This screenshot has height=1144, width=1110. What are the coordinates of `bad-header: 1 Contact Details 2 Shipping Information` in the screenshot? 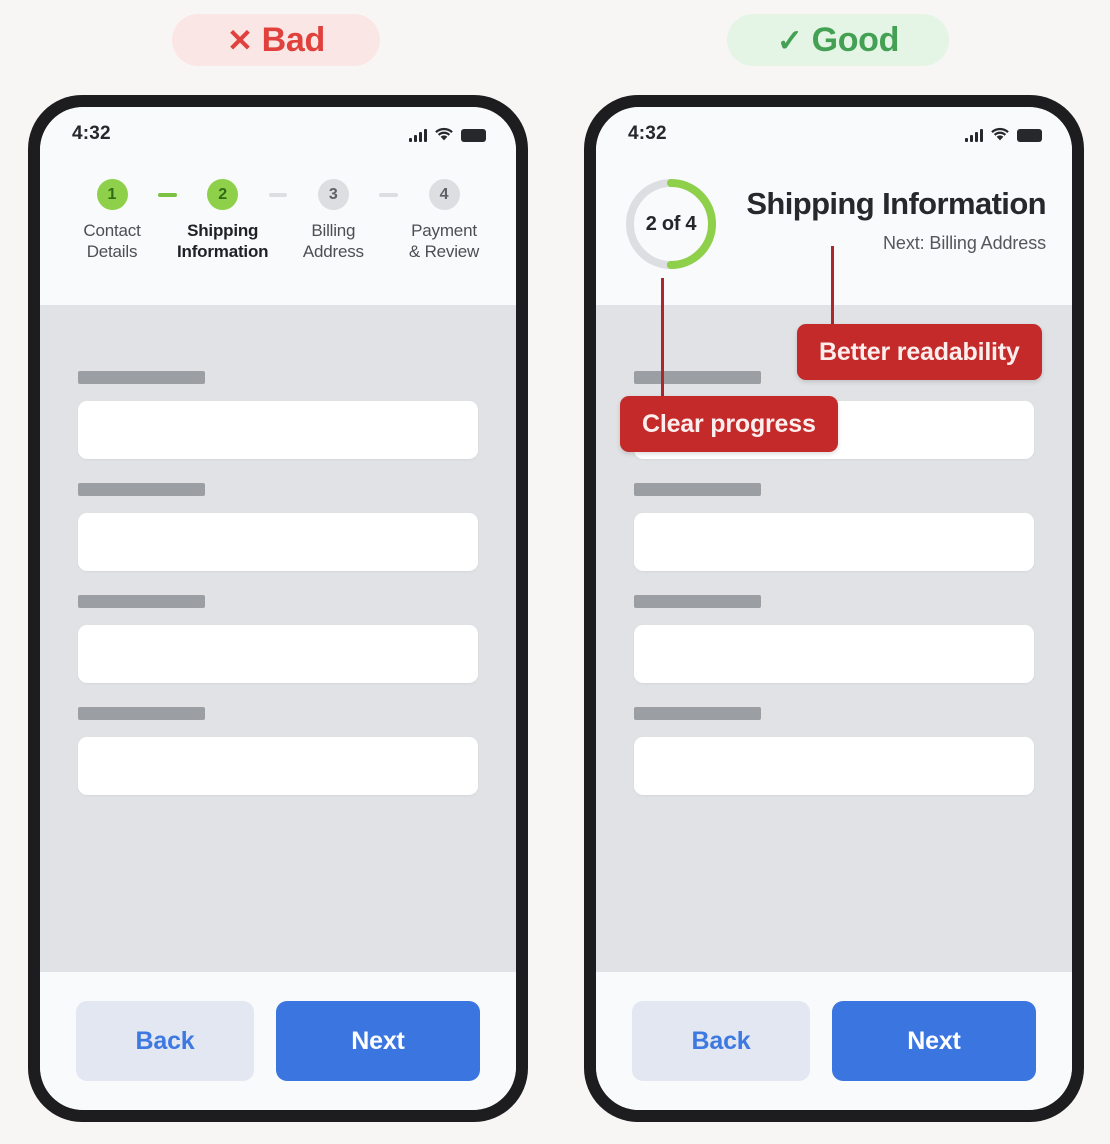 It's located at (278, 229).